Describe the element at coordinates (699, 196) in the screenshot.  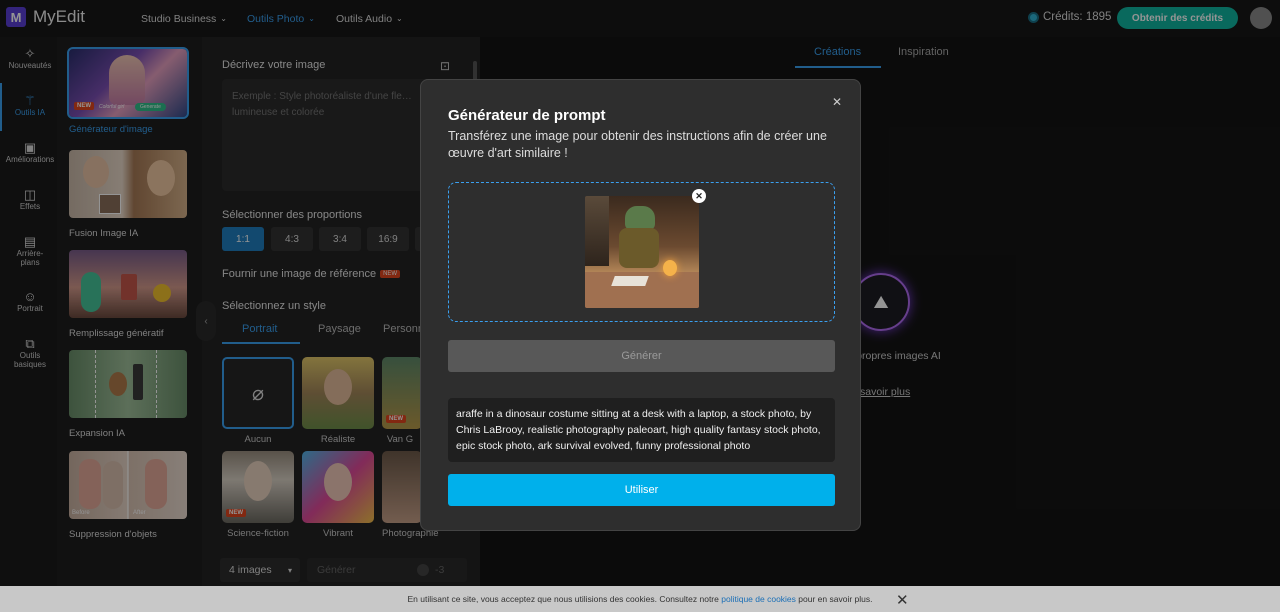
I see `remove-image-icon: ✕` at that location.